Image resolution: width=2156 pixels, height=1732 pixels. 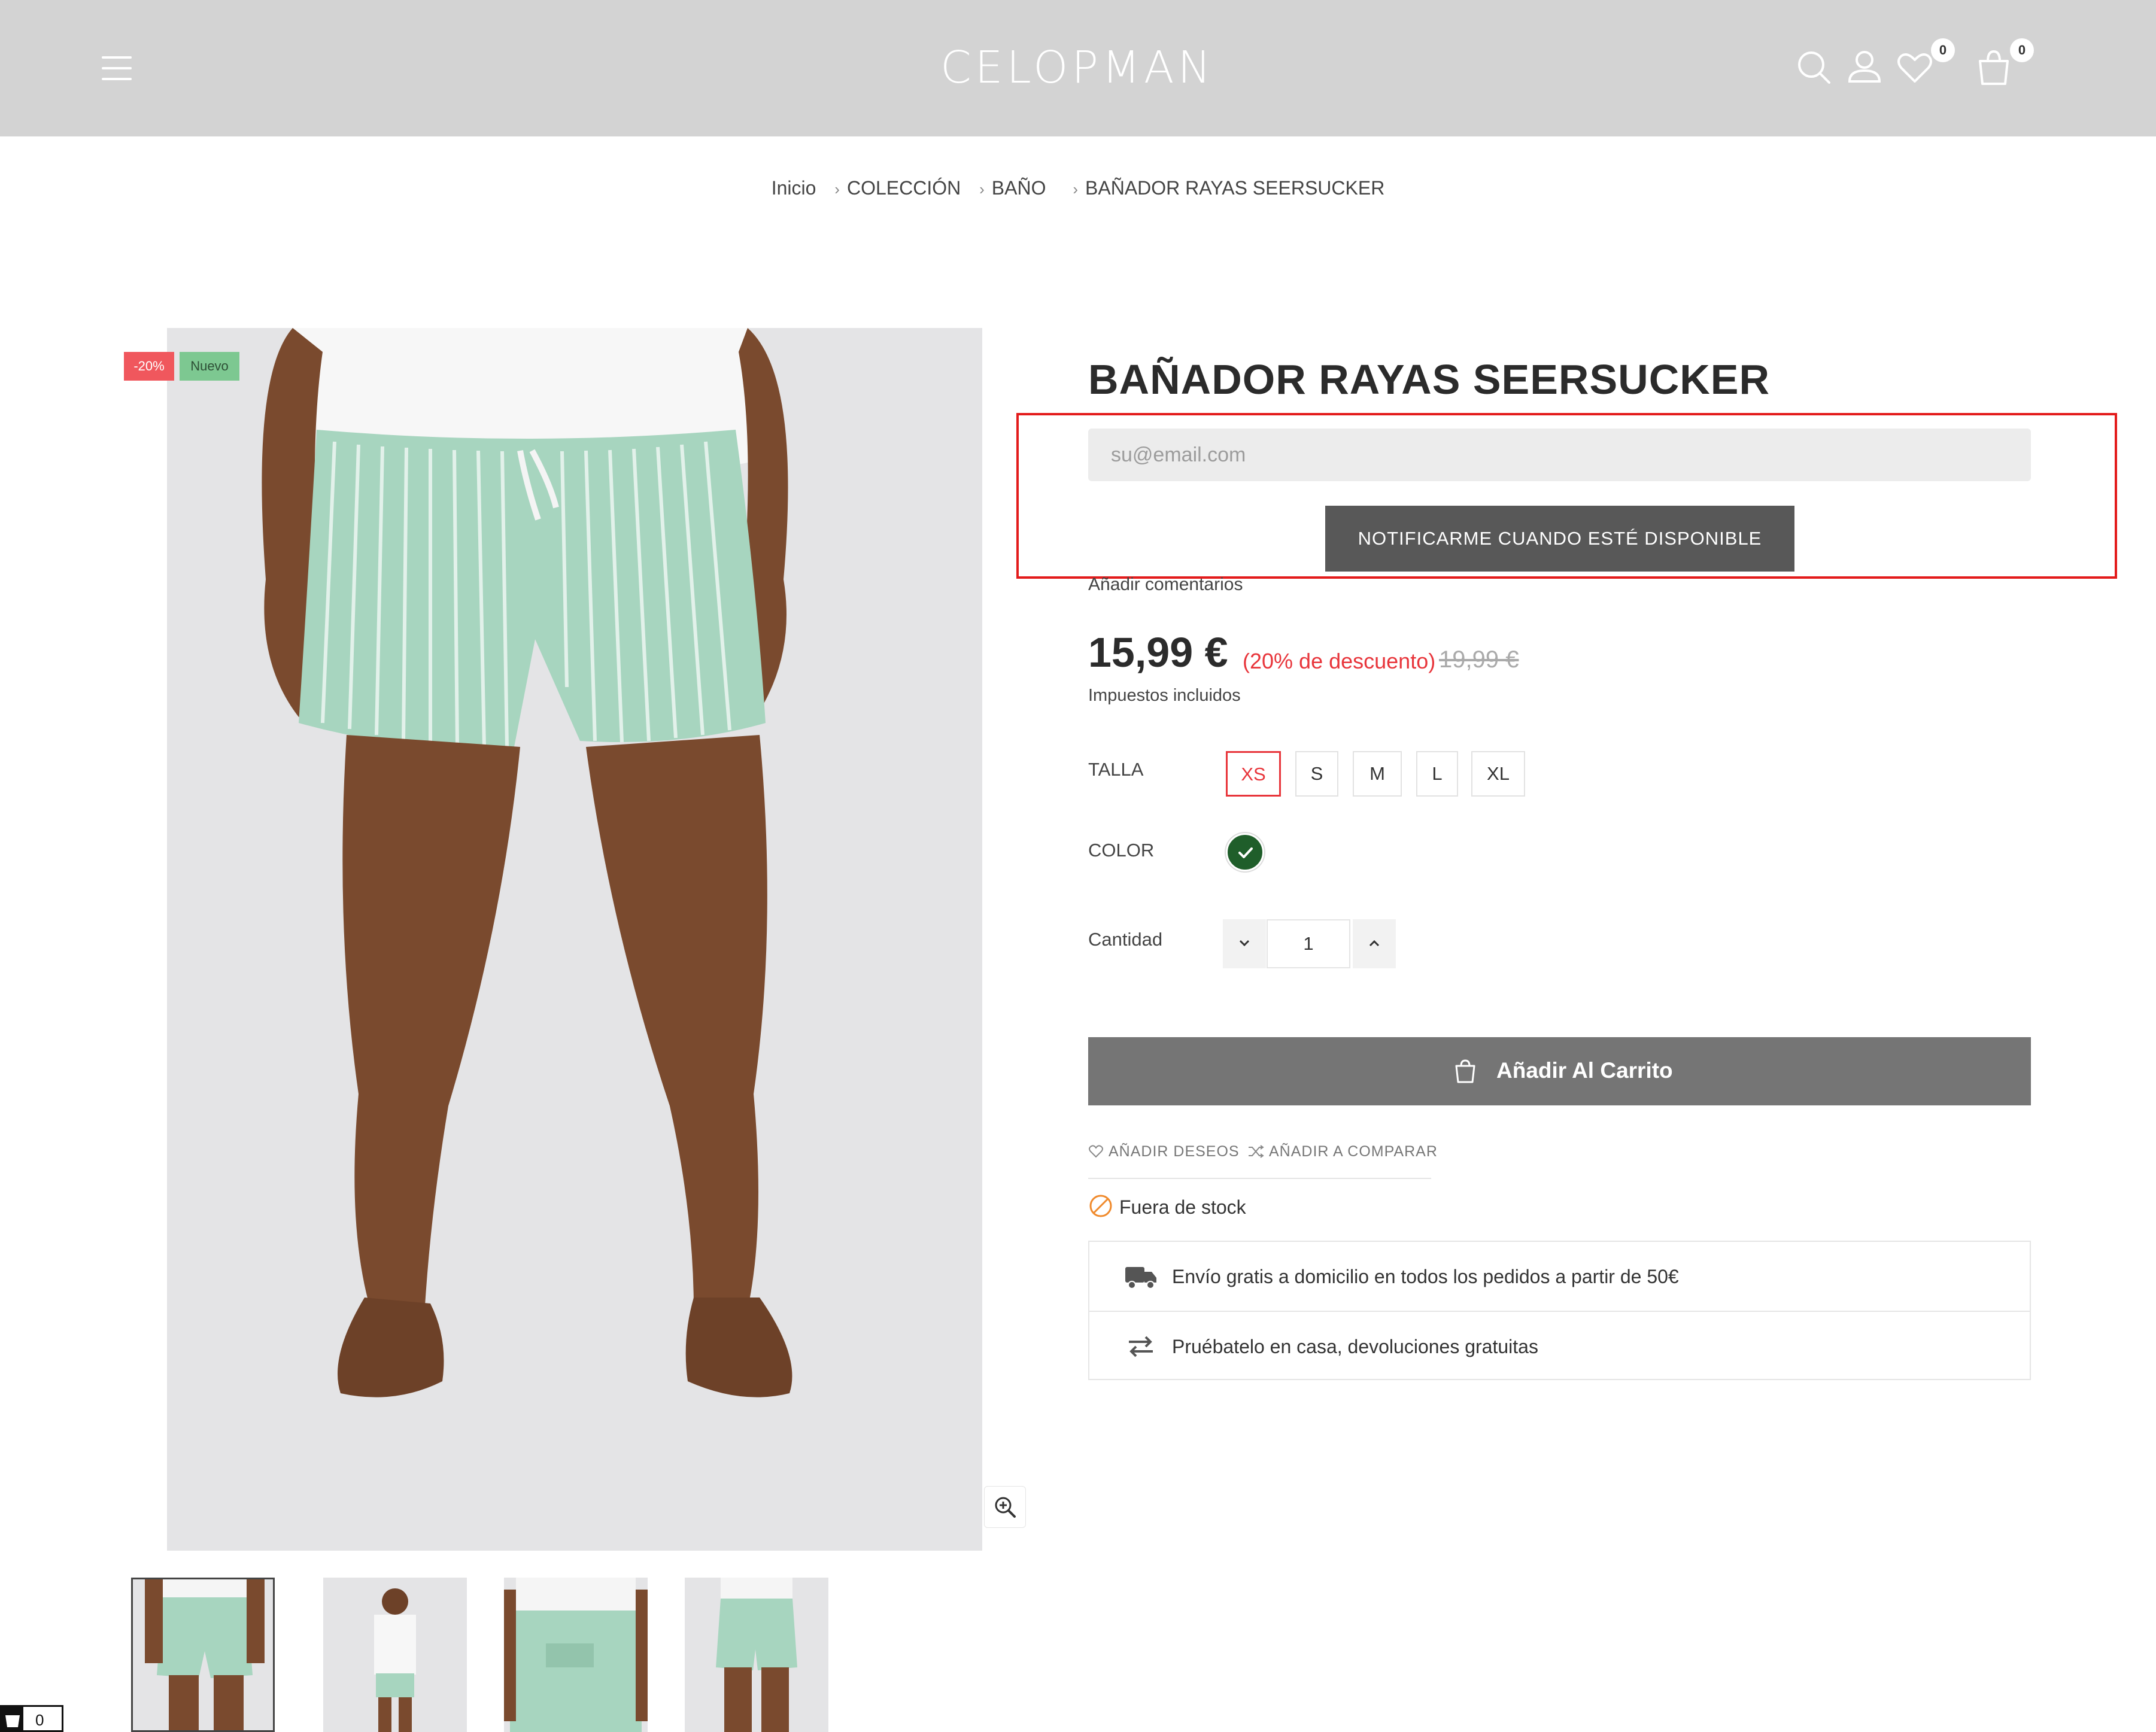 I want to click on shuffle-icon, so click(x=1257, y=1151).